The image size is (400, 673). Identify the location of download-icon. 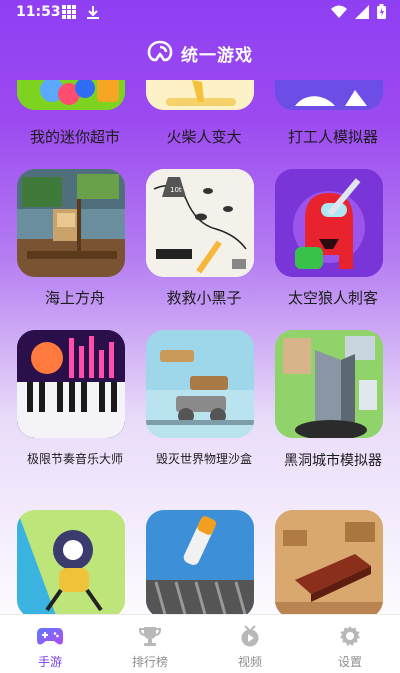
(93, 14).